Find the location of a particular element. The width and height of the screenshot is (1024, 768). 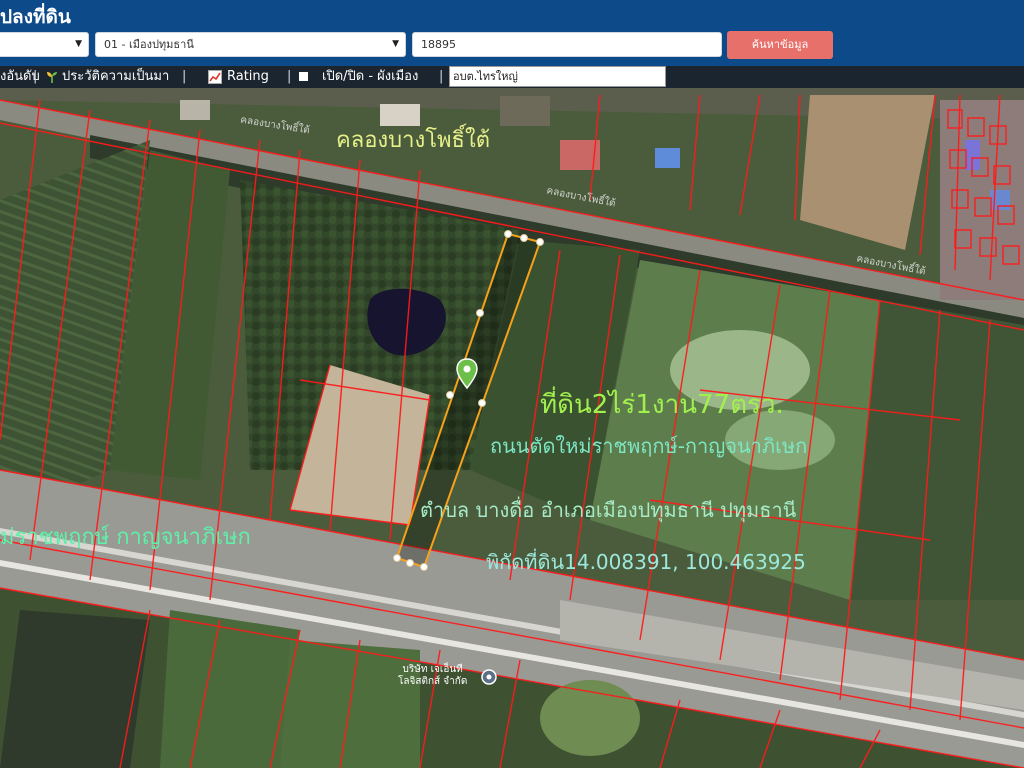

checkbox-icon is located at coordinates (303, 76).